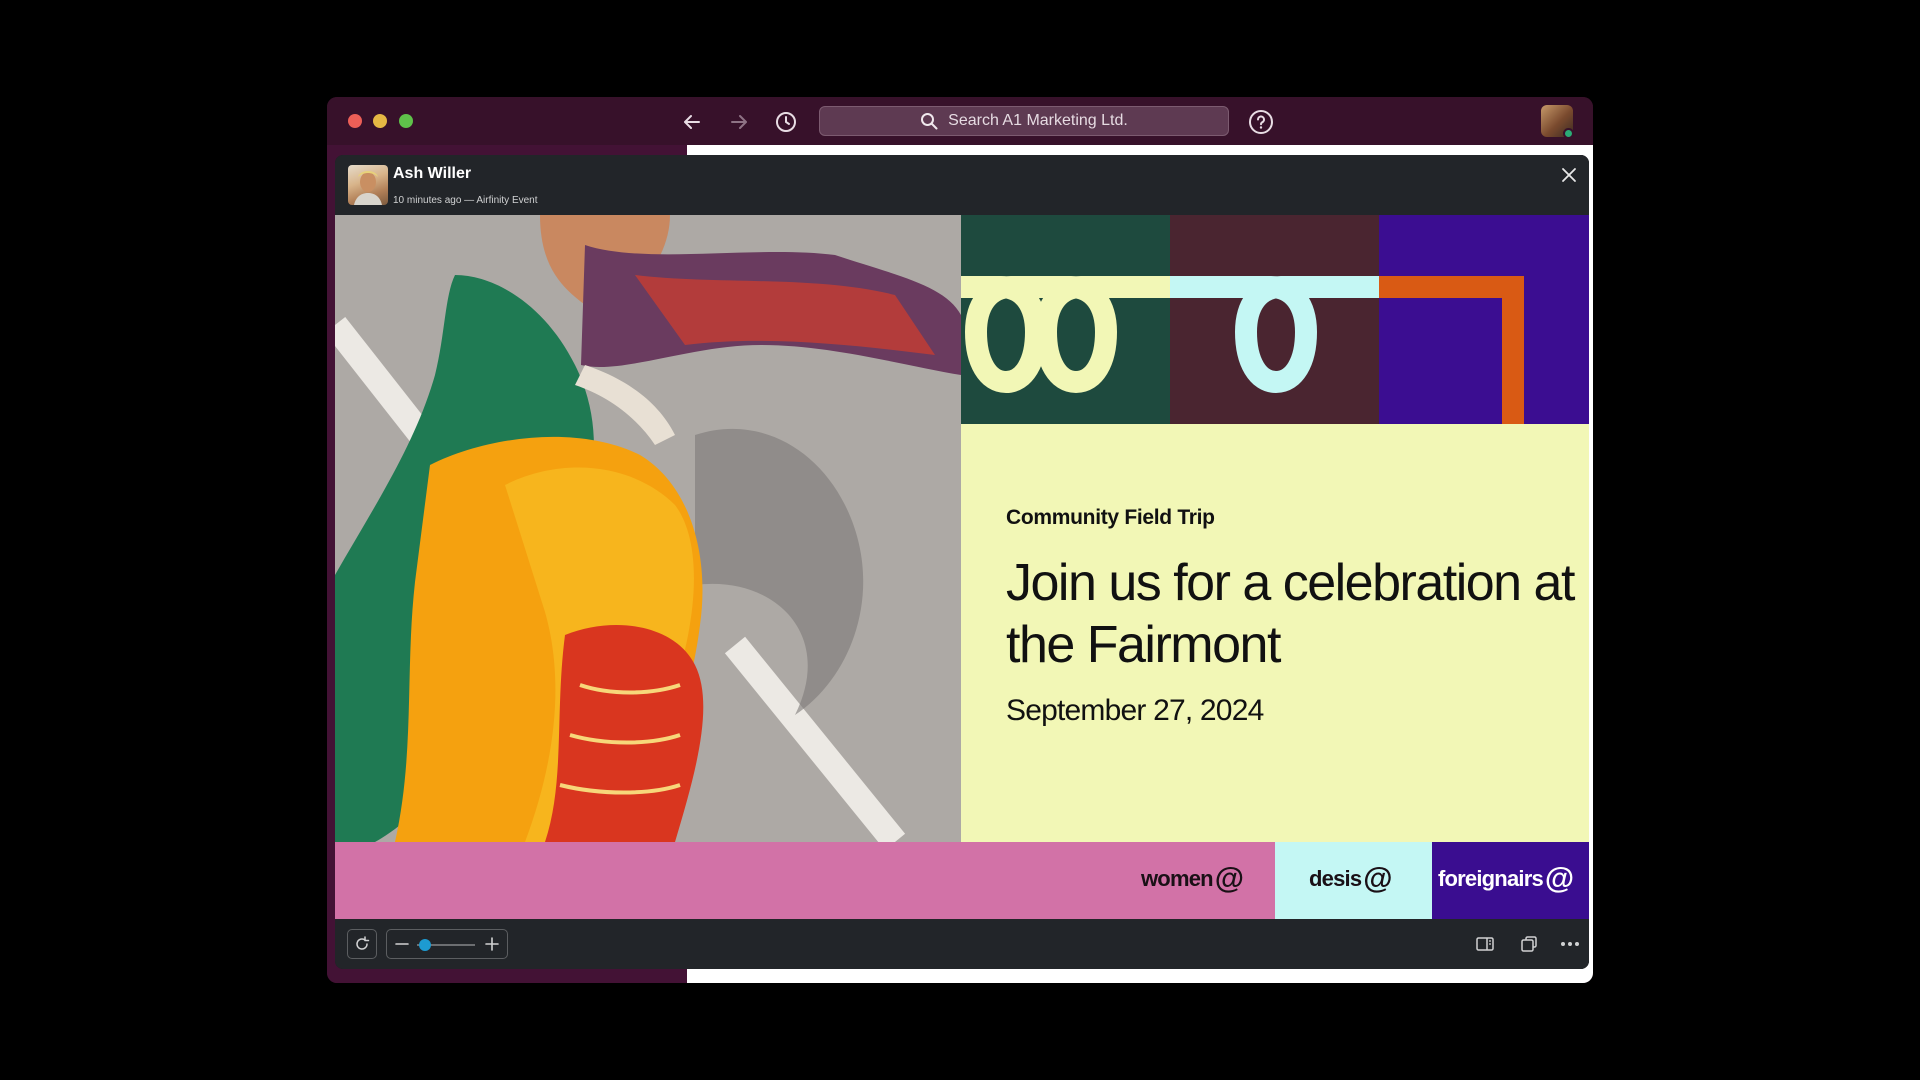  I want to click on band-purple: foreignairs @, so click(1510, 880).